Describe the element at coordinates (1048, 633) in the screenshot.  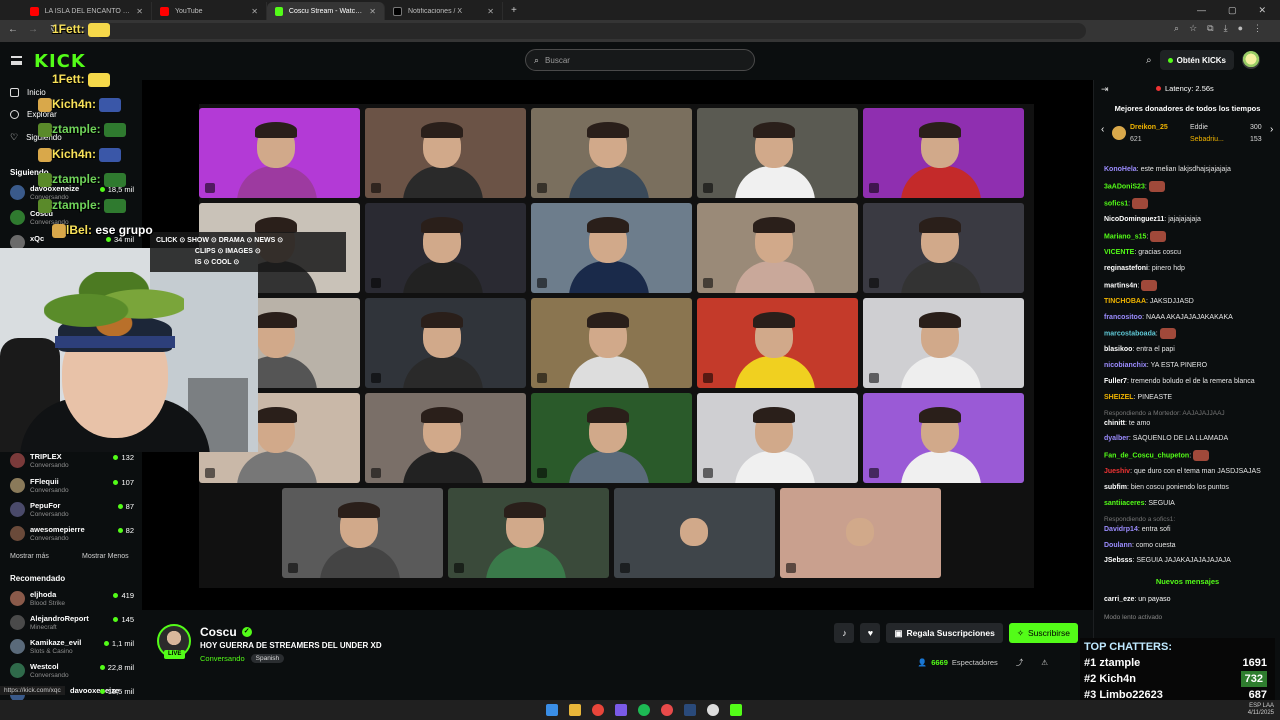
I see `subscribe-label: Suscribirse` at that location.